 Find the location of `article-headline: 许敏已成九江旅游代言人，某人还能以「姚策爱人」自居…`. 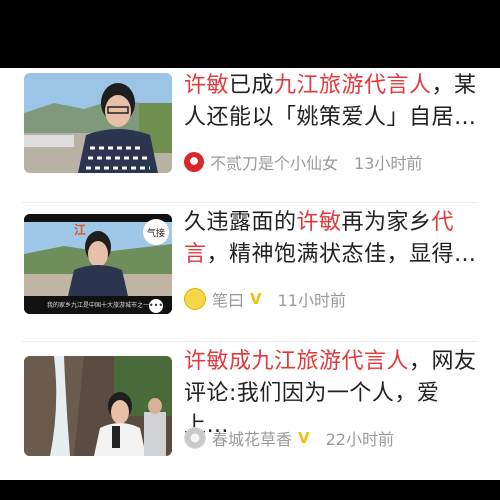

article-headline: 许敏已成九江旅游代言人，某人还能以「姚策爱人」自居… is located at coordinates (334, 102).